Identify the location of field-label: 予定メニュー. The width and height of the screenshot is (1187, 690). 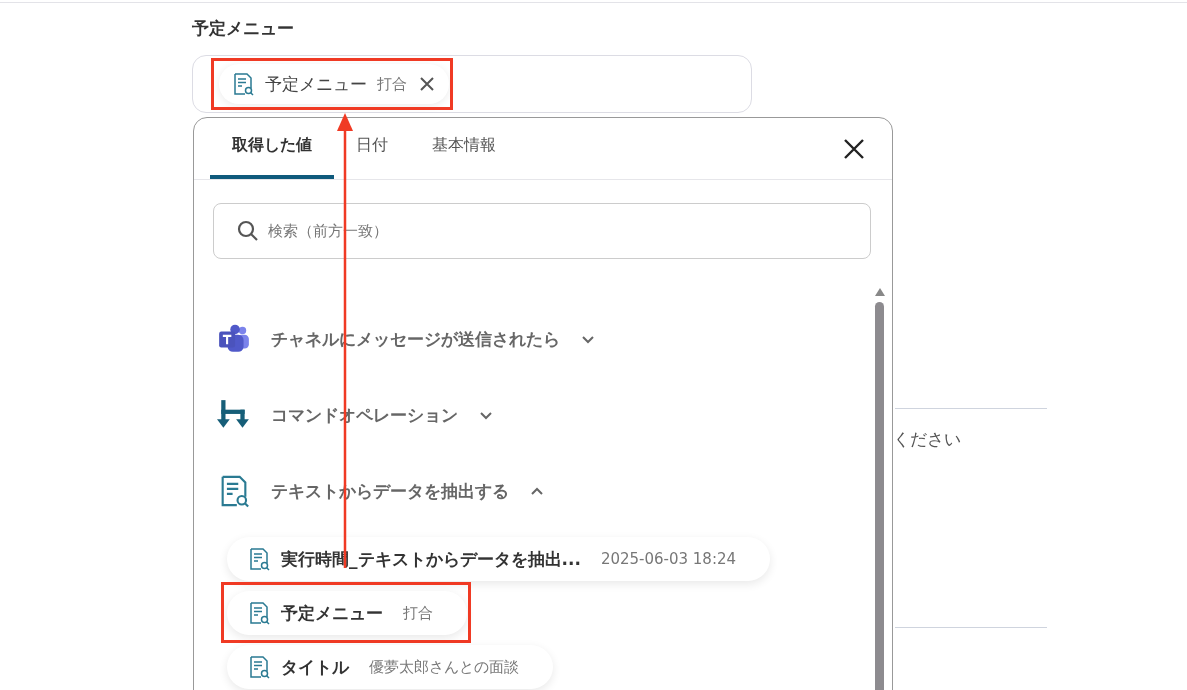
(243, 28).